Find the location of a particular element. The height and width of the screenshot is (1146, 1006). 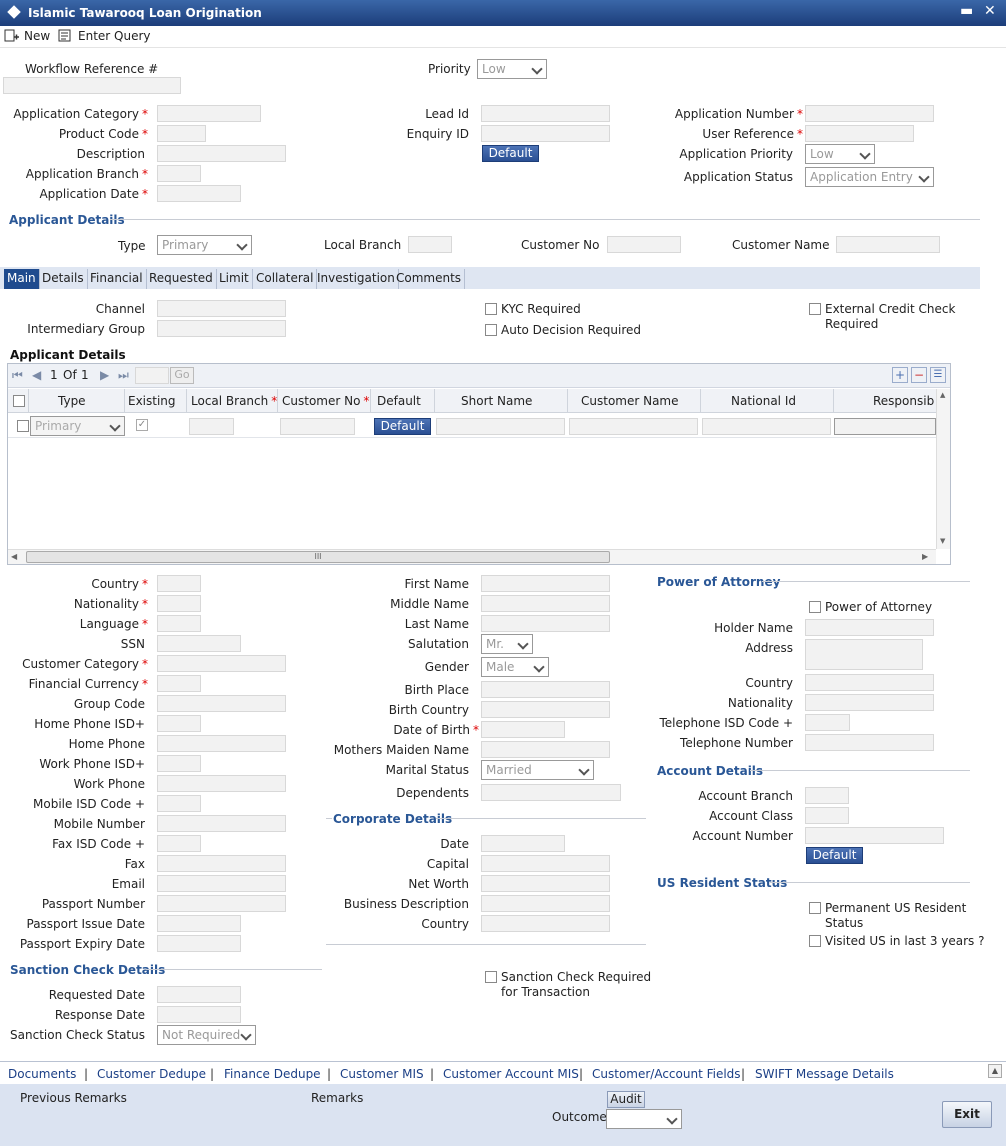

fin-currency-field is located at coordinates (179, 683).